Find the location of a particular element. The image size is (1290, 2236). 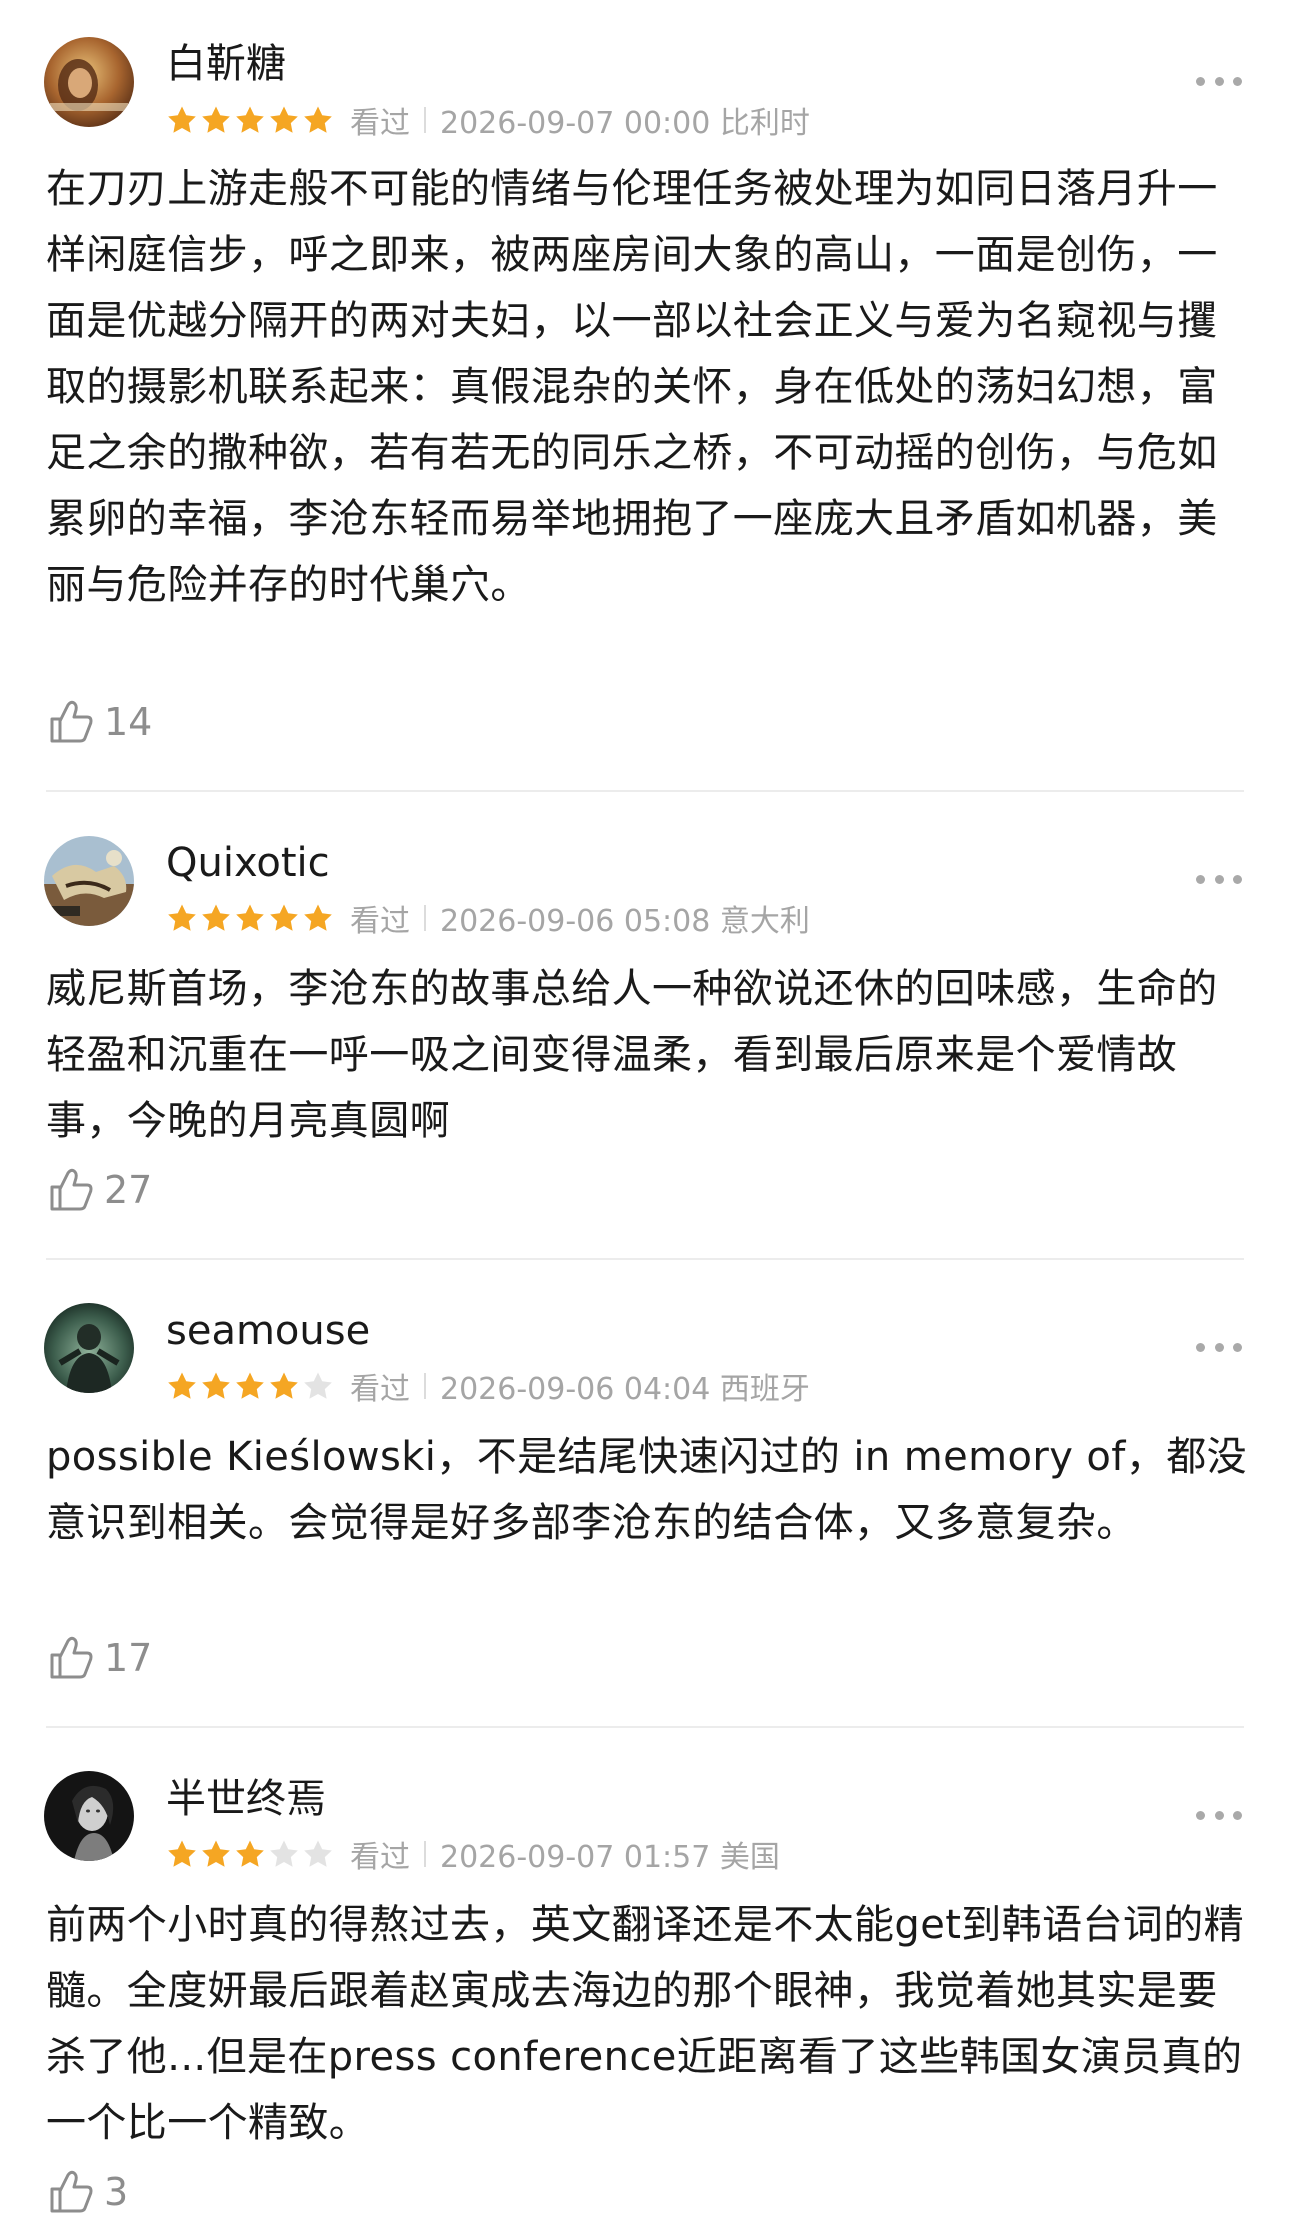

like-button: 17 is located at coordinates (99, 1658).